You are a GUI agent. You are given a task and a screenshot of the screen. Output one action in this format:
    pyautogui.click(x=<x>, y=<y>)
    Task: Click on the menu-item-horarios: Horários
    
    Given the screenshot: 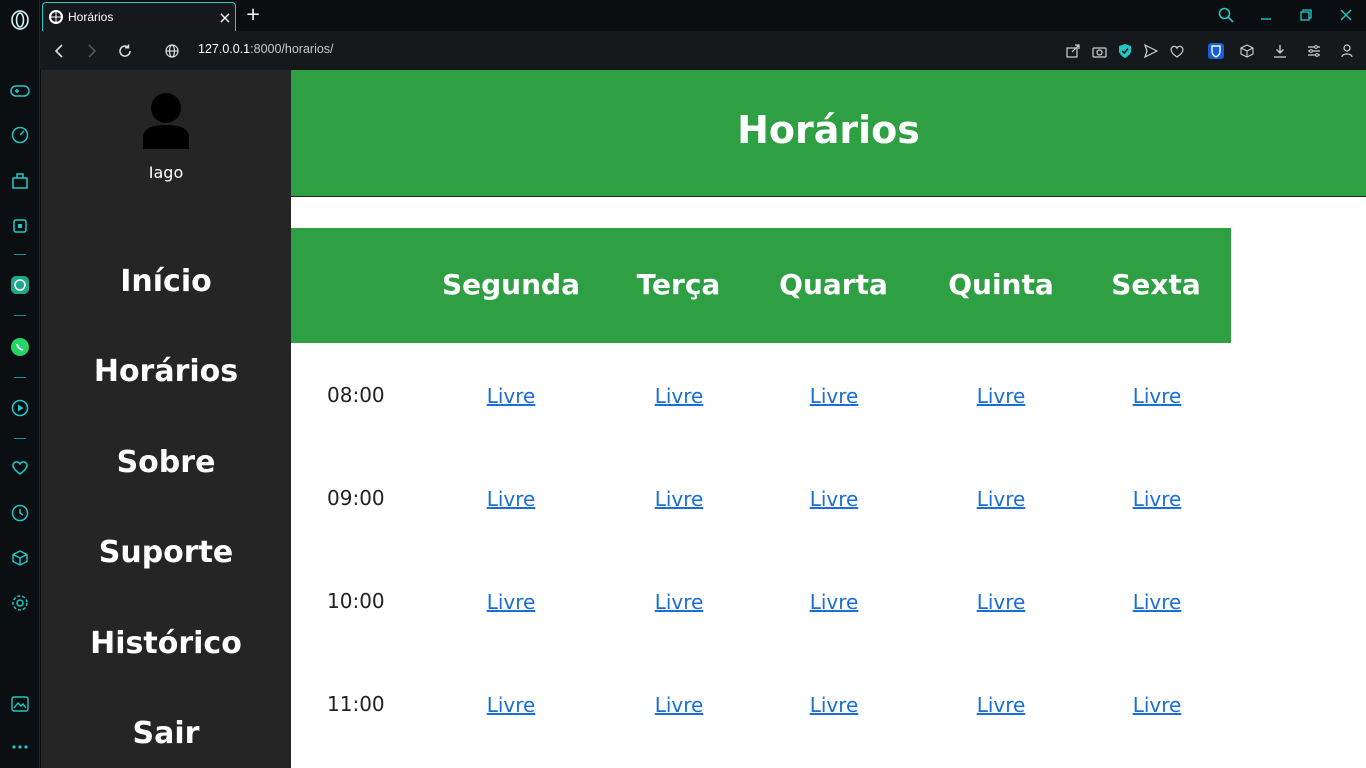 What is the action you would take?
    pyautogui.click(x=166, y=371)
    